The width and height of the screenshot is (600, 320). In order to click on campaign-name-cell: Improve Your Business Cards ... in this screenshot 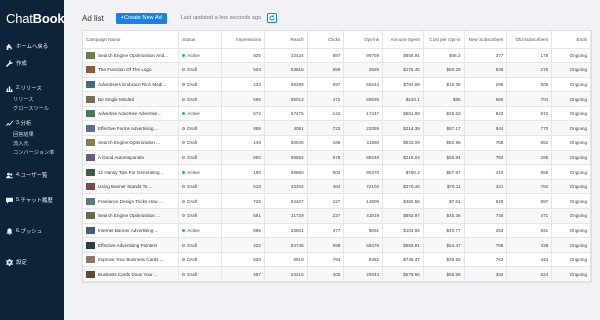, I will do `click(131, 260)`.